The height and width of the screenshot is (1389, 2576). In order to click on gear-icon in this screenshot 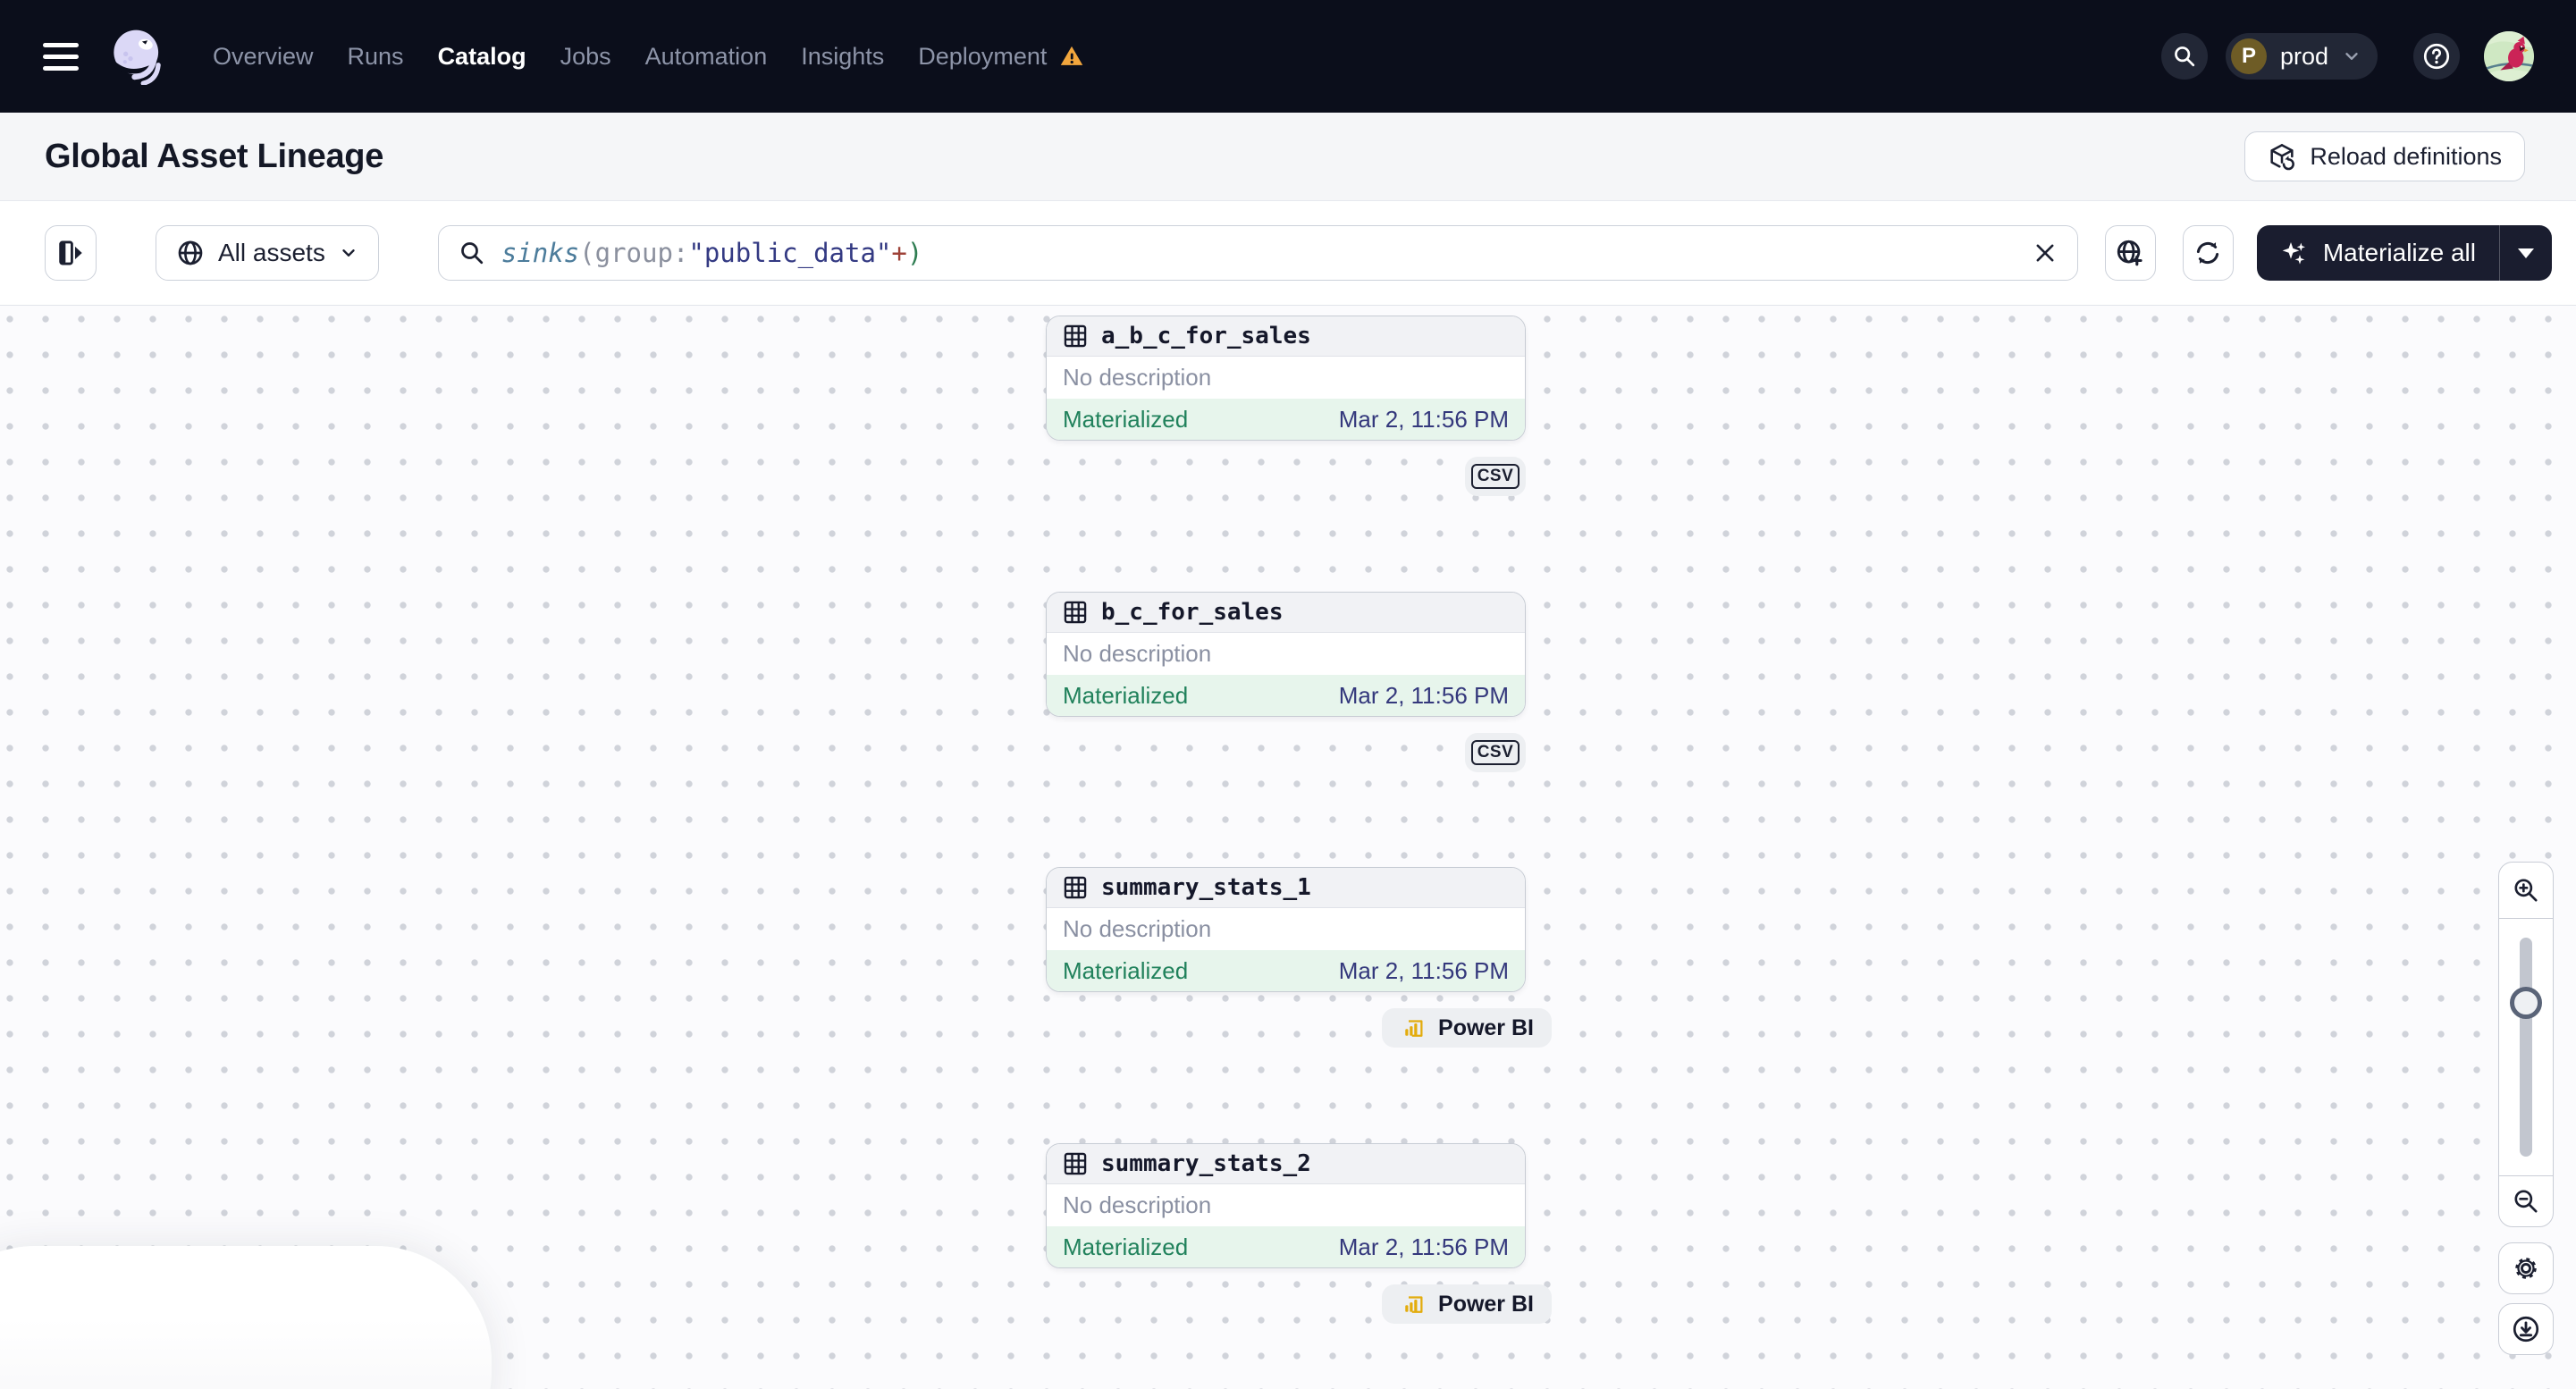, I will do `click(2526, 1268)`.